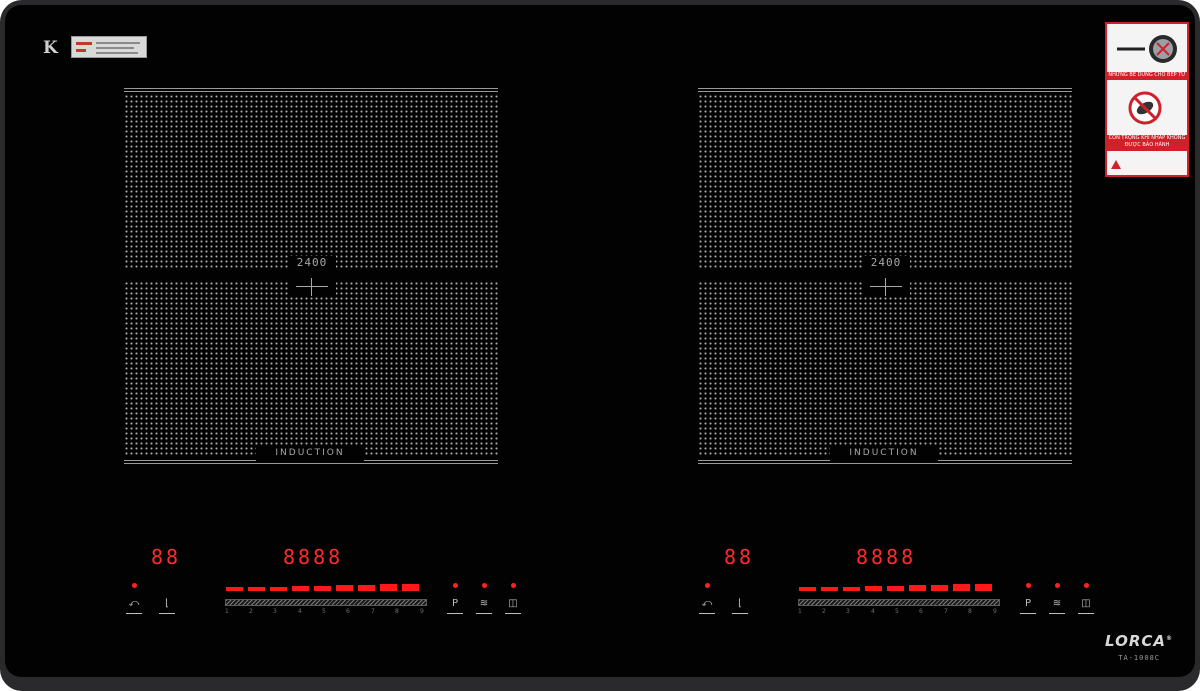 This screenshot has height=691, width=1200. I want to click on certification-sticker, so click(109, 47).